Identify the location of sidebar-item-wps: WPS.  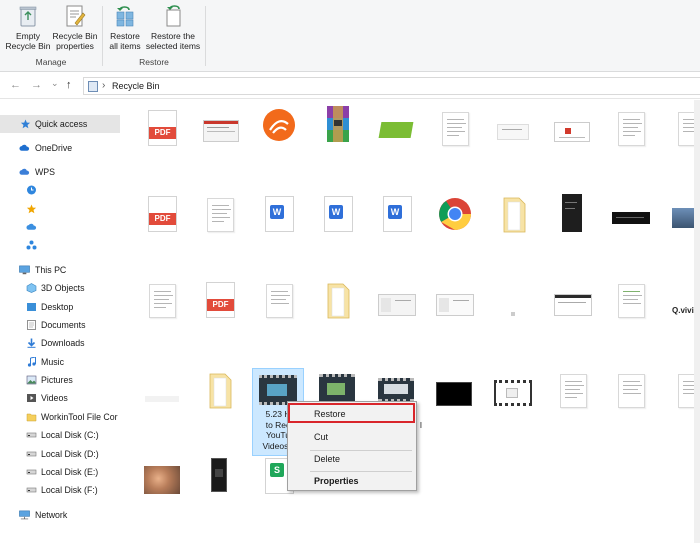
(60, 172).